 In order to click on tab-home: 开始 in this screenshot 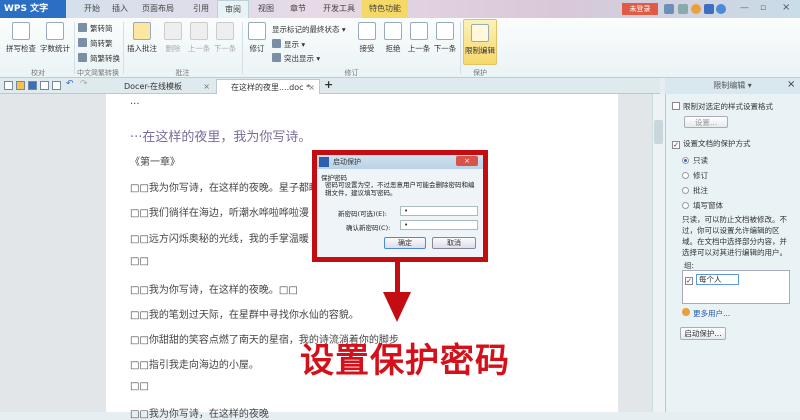, I will do `click(92, 9)`.